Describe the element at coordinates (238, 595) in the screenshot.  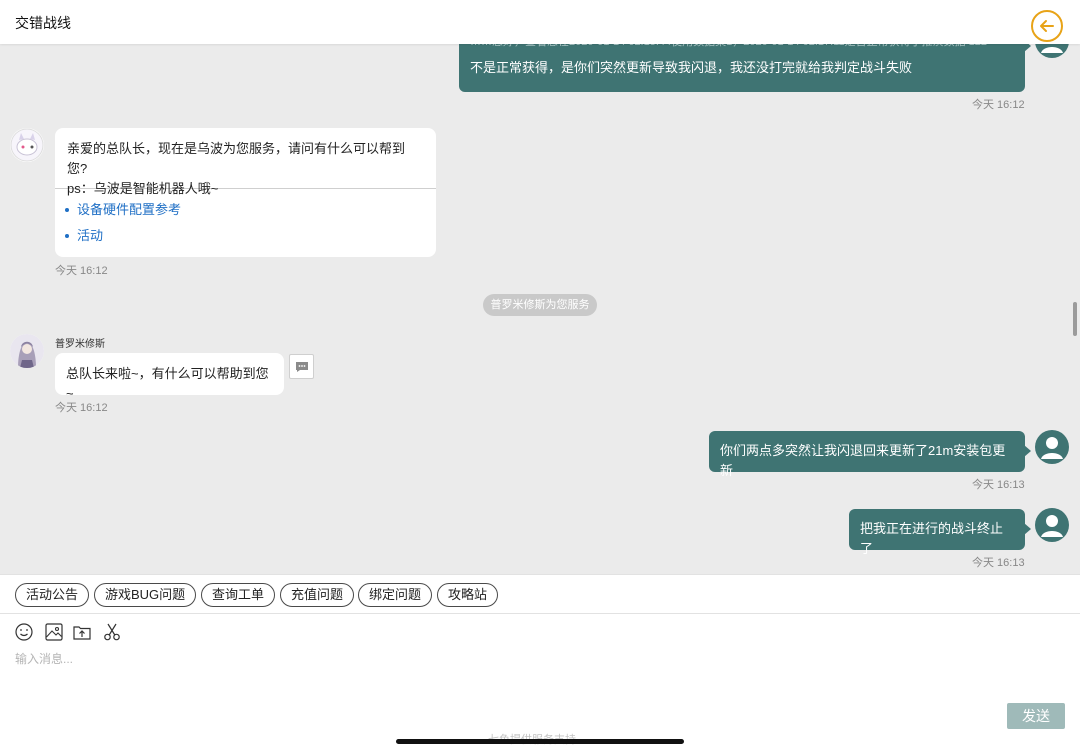
I see `quick-reply-chip: 查询工单` at that location.